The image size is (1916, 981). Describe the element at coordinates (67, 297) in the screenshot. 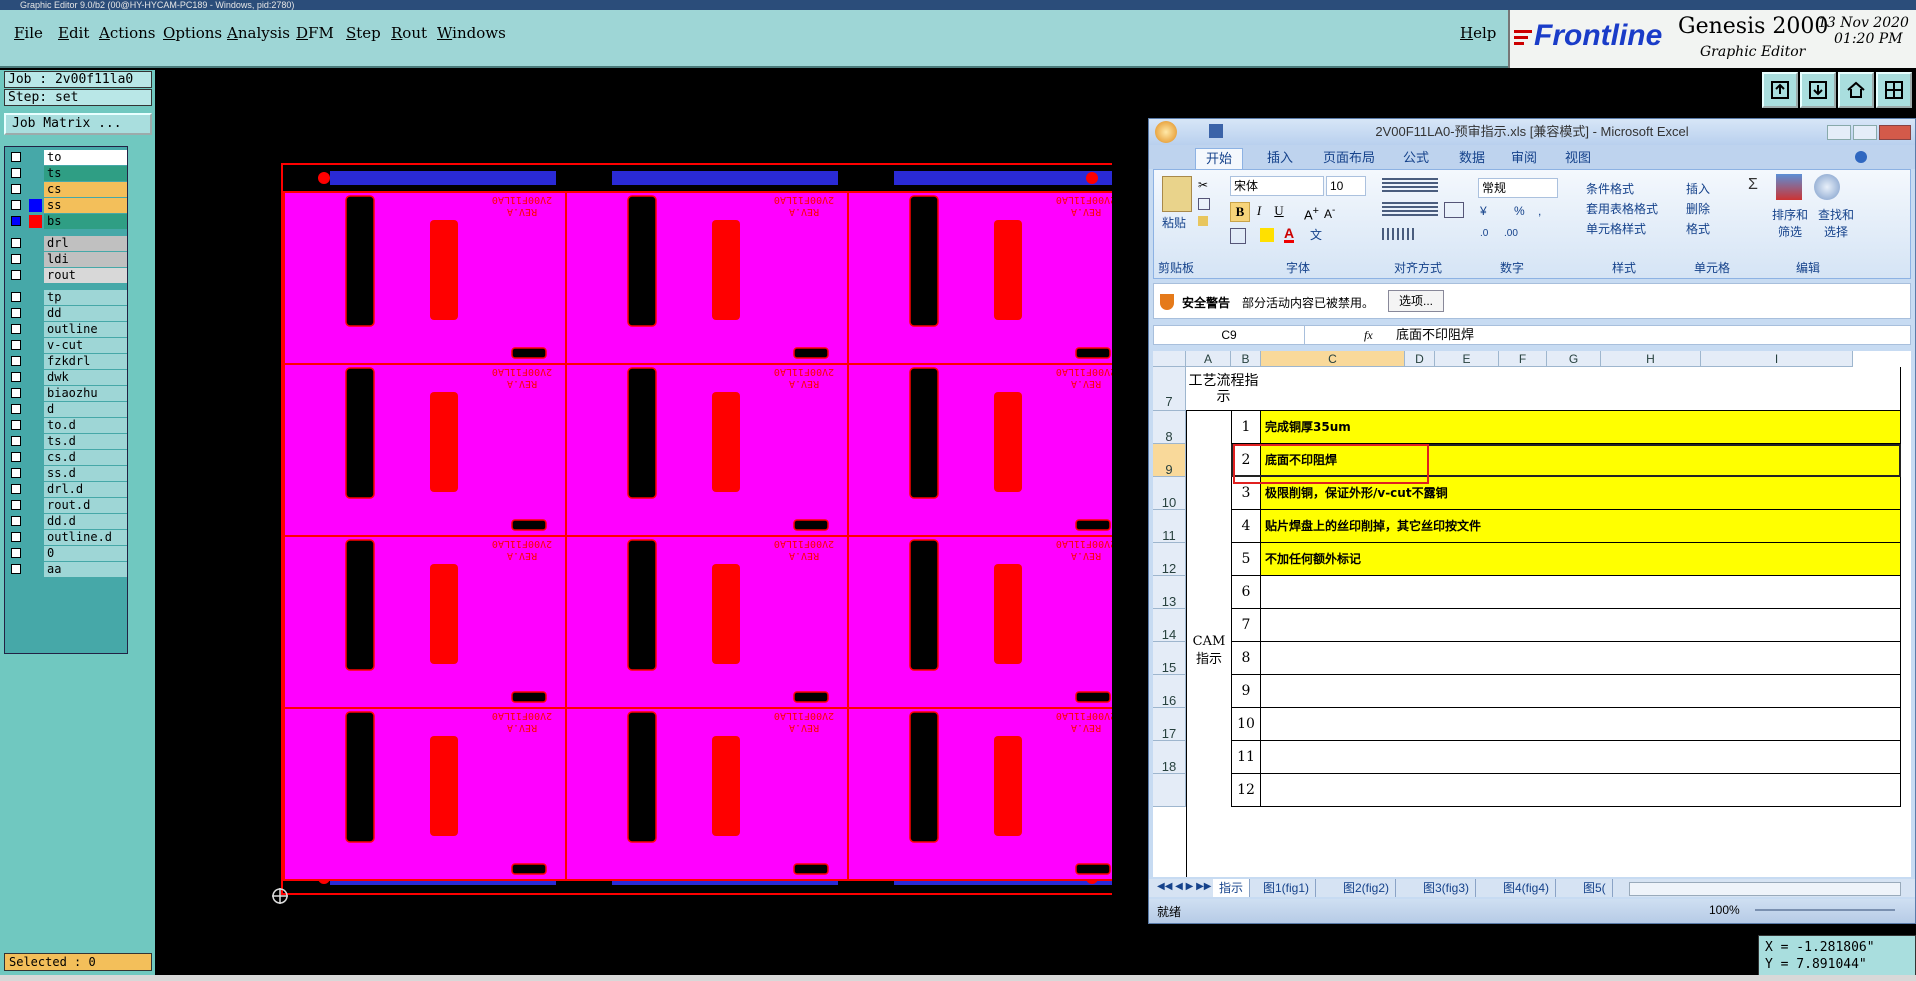

I see `layer-row-tp: tp` at that location.